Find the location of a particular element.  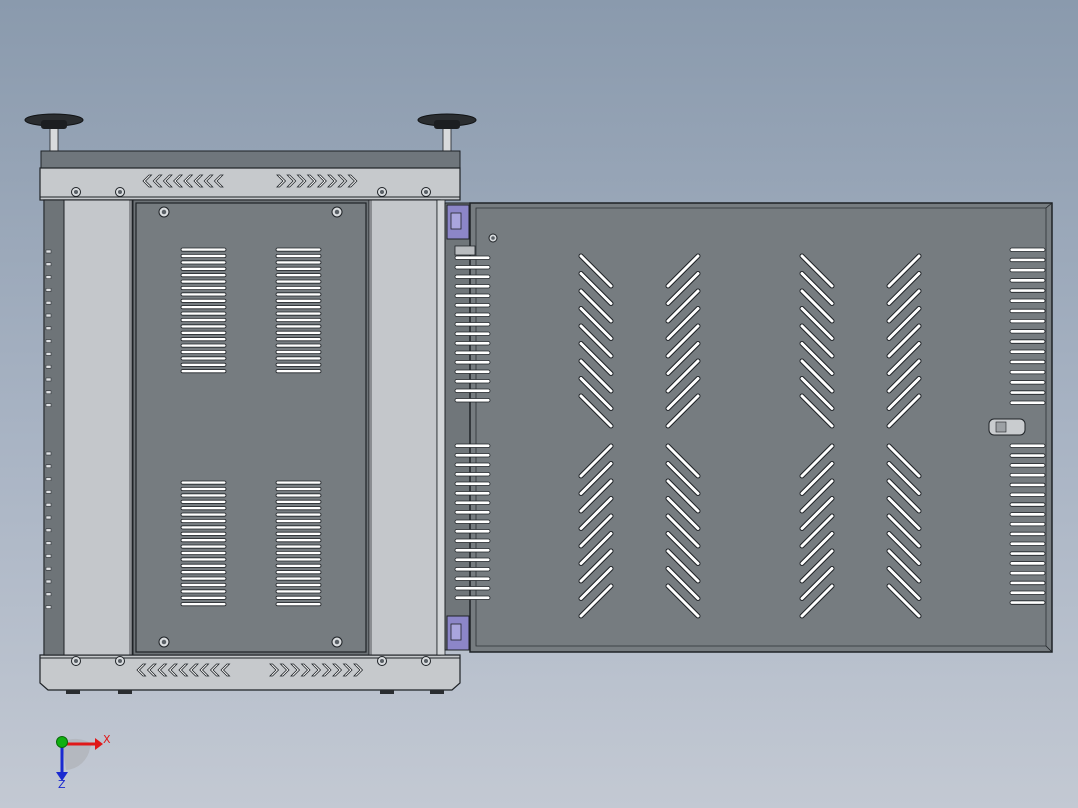

hinge-strip is located at coordinates (441, 427).